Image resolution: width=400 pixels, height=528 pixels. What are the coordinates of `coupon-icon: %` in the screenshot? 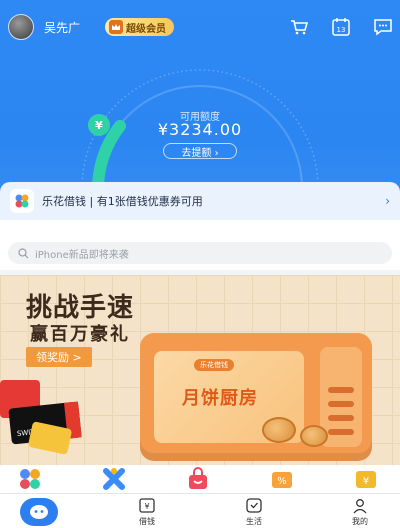 It's located at (282, 479).